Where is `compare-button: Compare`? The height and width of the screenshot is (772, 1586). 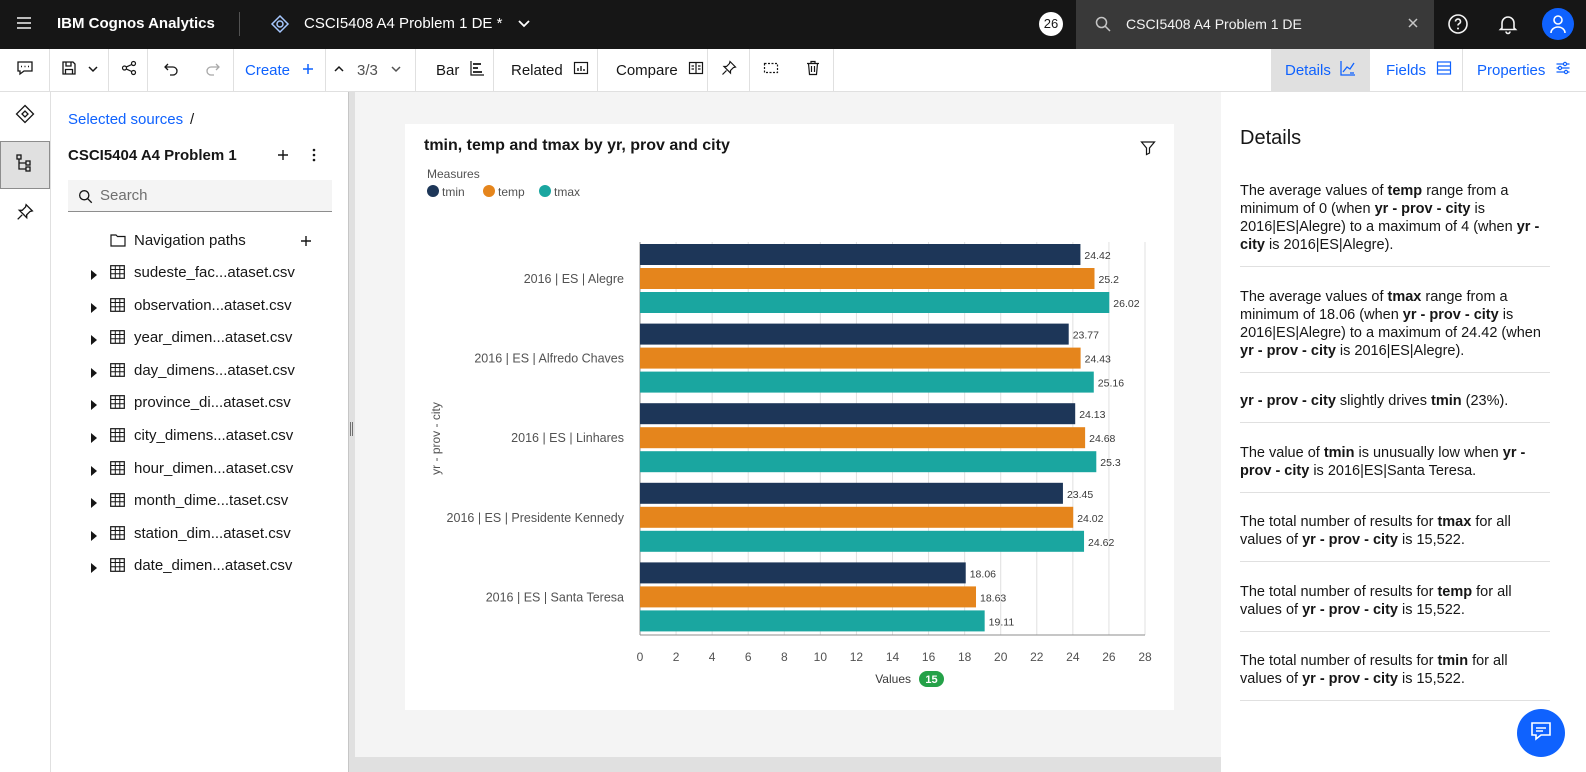 compare-button: Compare is located at coordinates (653, 70).